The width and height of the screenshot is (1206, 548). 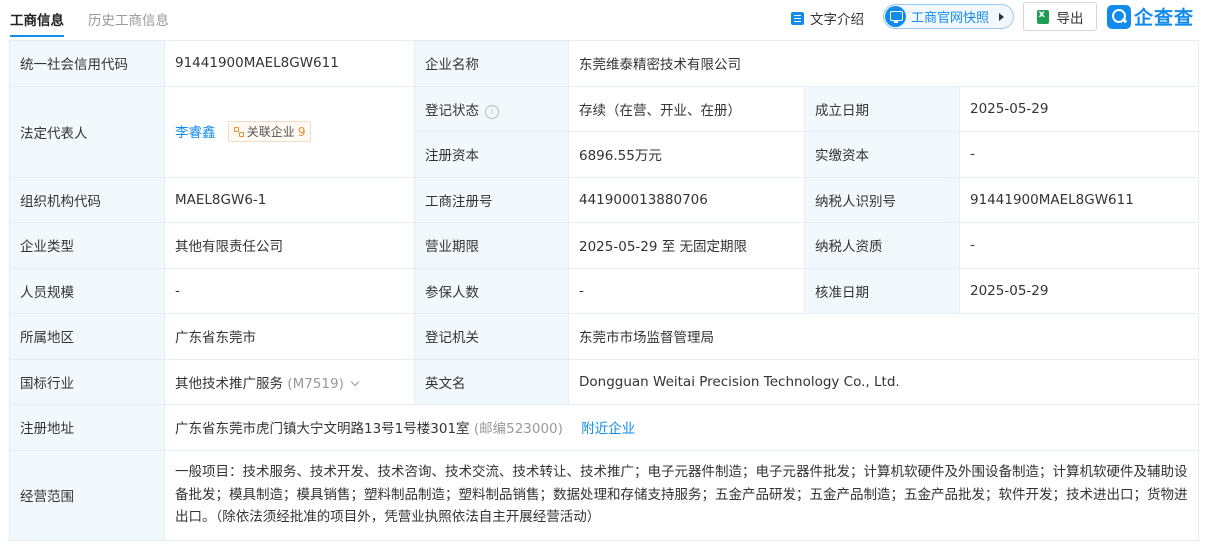 I want to click on founded-value: 2025-05-29, so click(x=1079, y=108).